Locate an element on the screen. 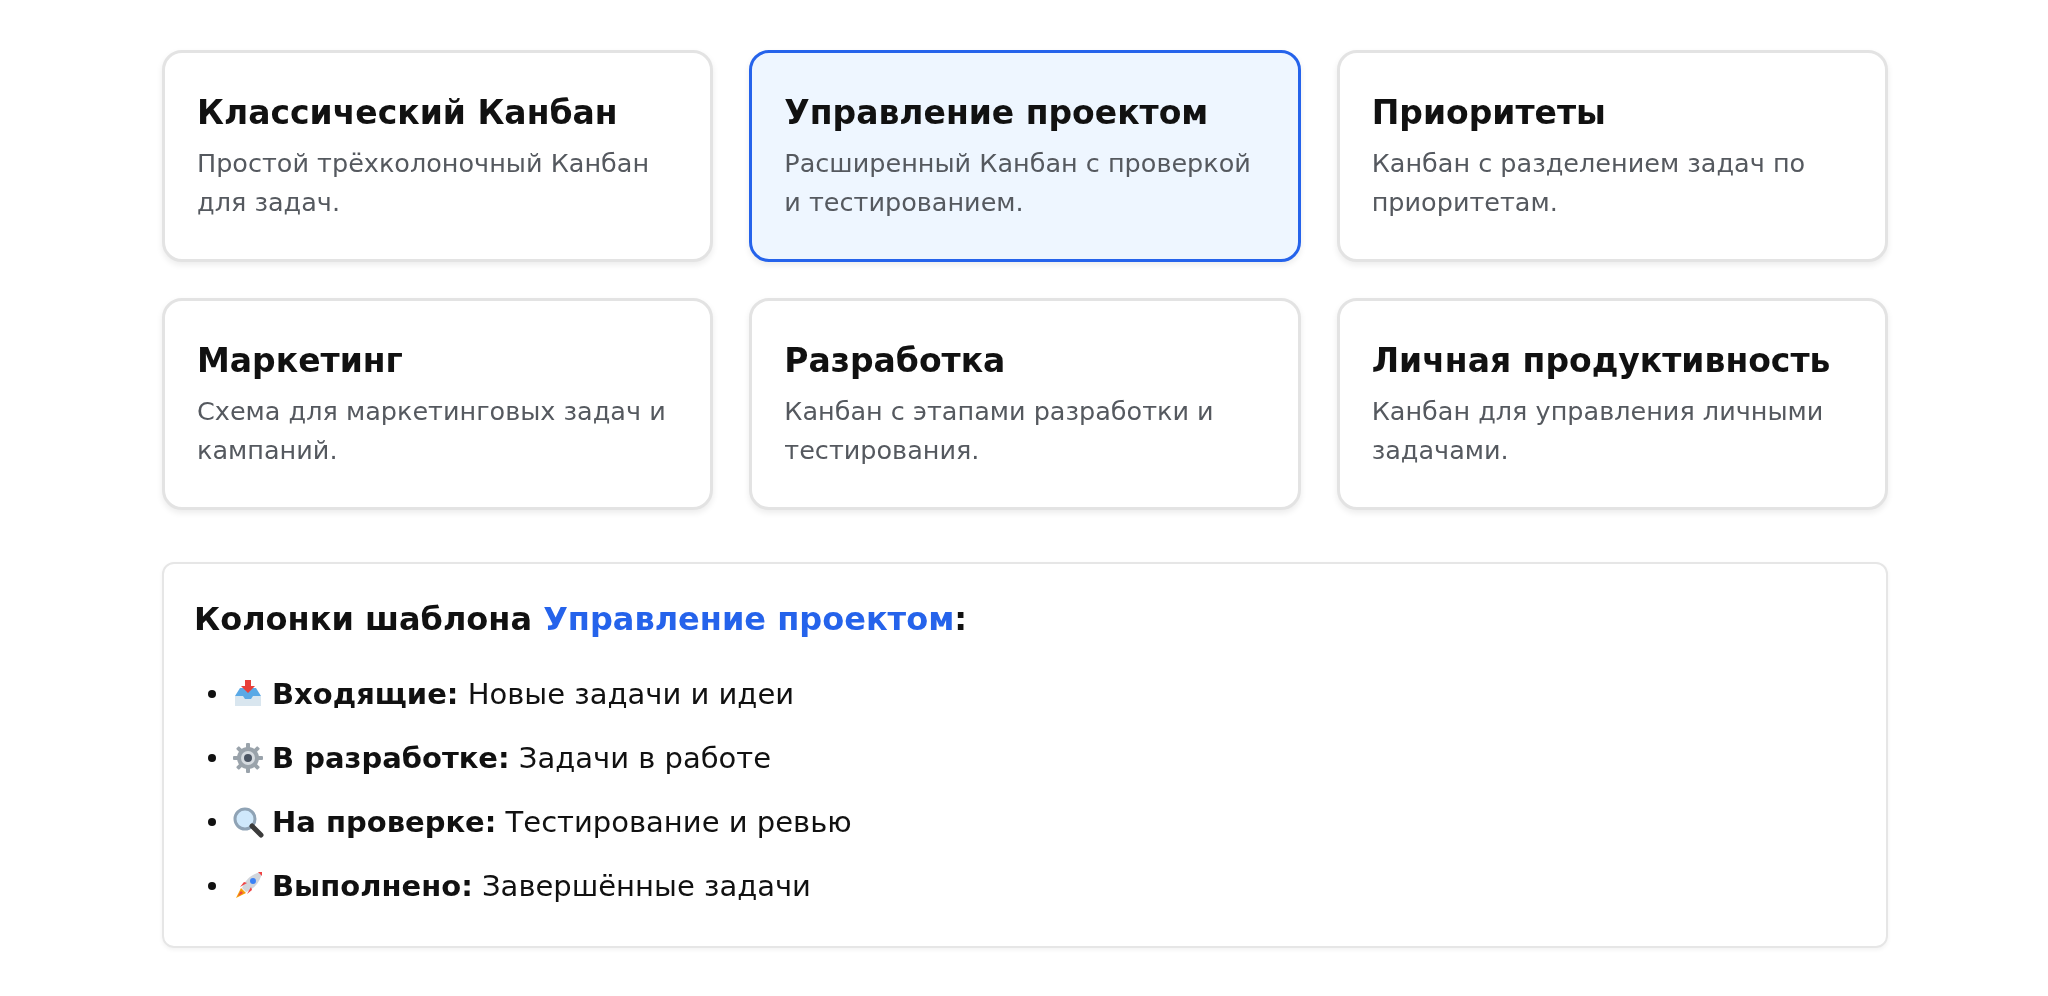  panel-heading: Колонки шаблона Управление проектом: is located at coordinates (581, 619).